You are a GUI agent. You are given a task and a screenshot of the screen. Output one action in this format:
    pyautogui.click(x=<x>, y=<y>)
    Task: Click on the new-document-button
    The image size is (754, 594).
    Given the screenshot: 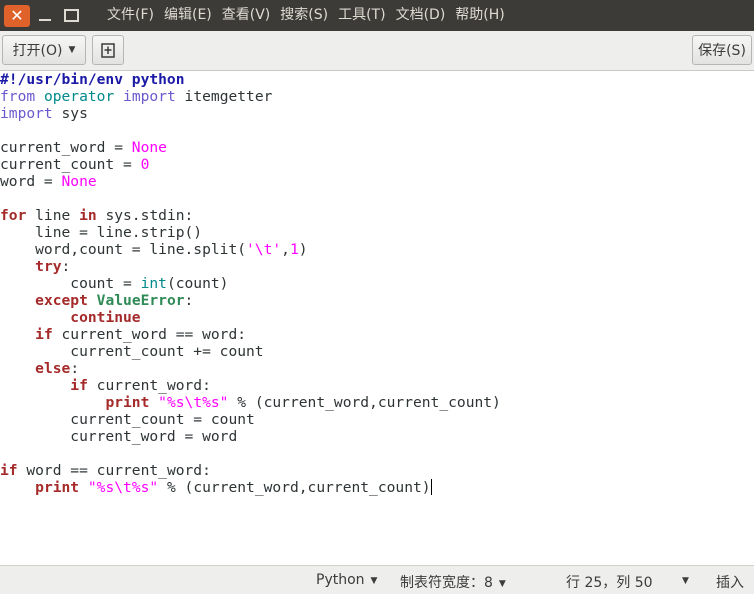 What is the action you would take?
    pyautogui.click(x=108, y=50)
    